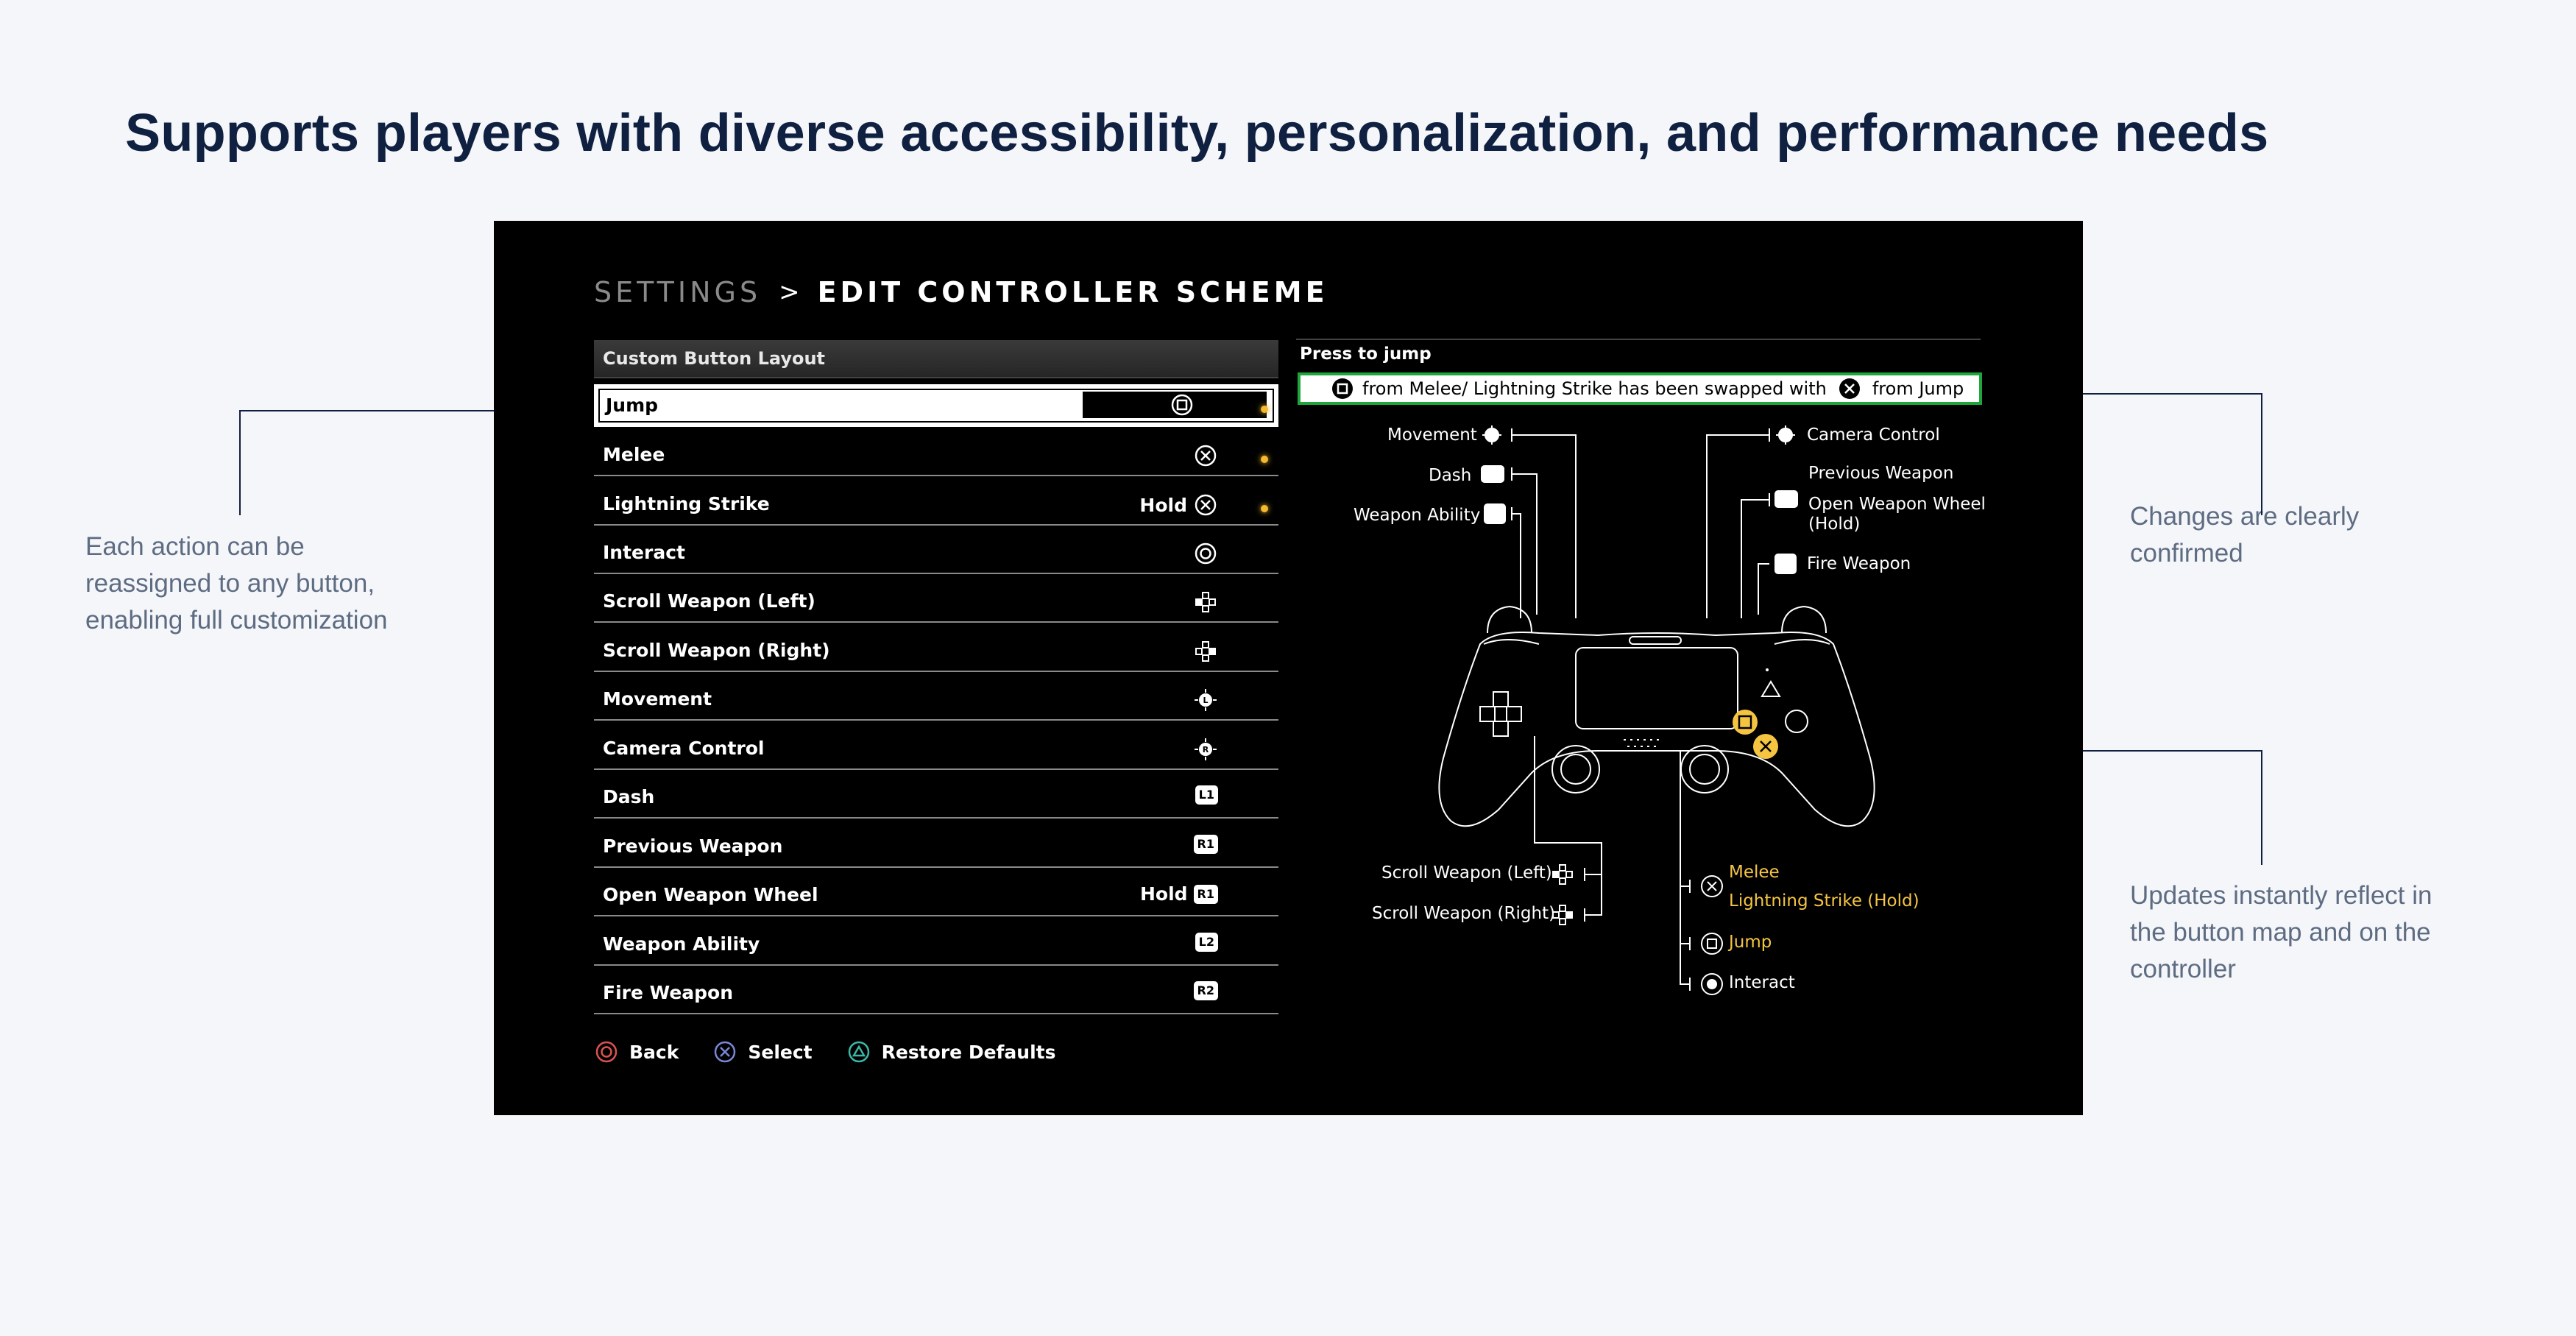 The width and height of the screenshot is (2576, 1336). What do you see at coordinates (1562, 874) in the screenshot?
I see `dpad-left-icon` at bounding box center [1562, 874].